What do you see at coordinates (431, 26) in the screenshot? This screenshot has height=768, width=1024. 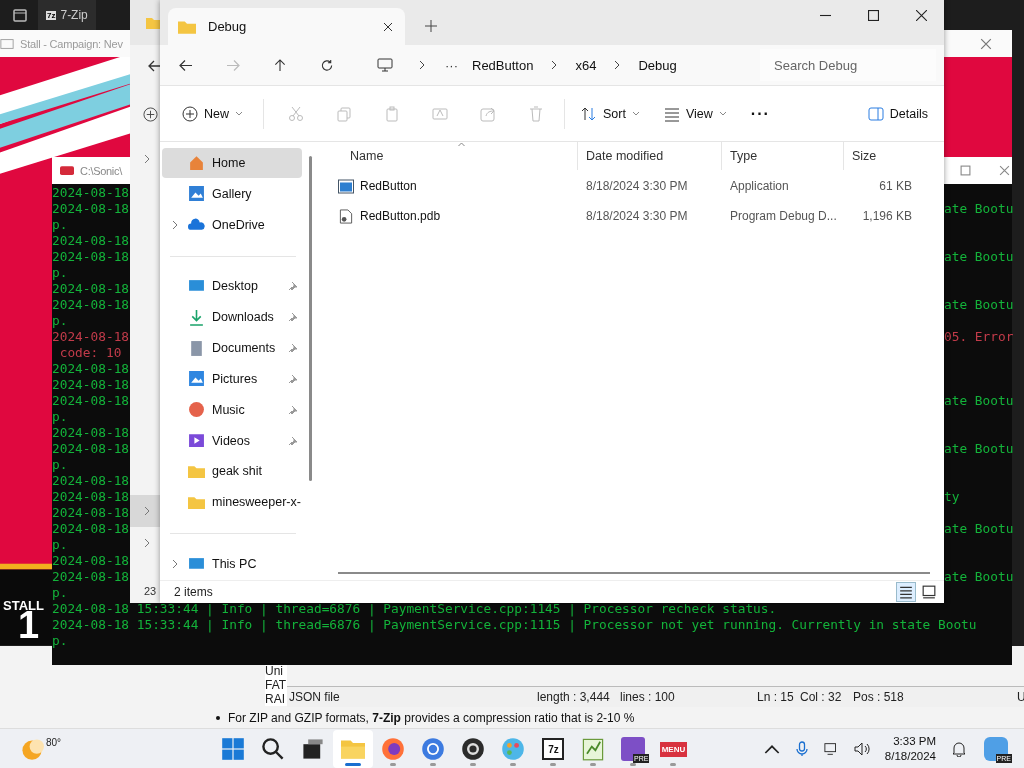 I see `add-tab-icon` at bounding box center [431, 26].